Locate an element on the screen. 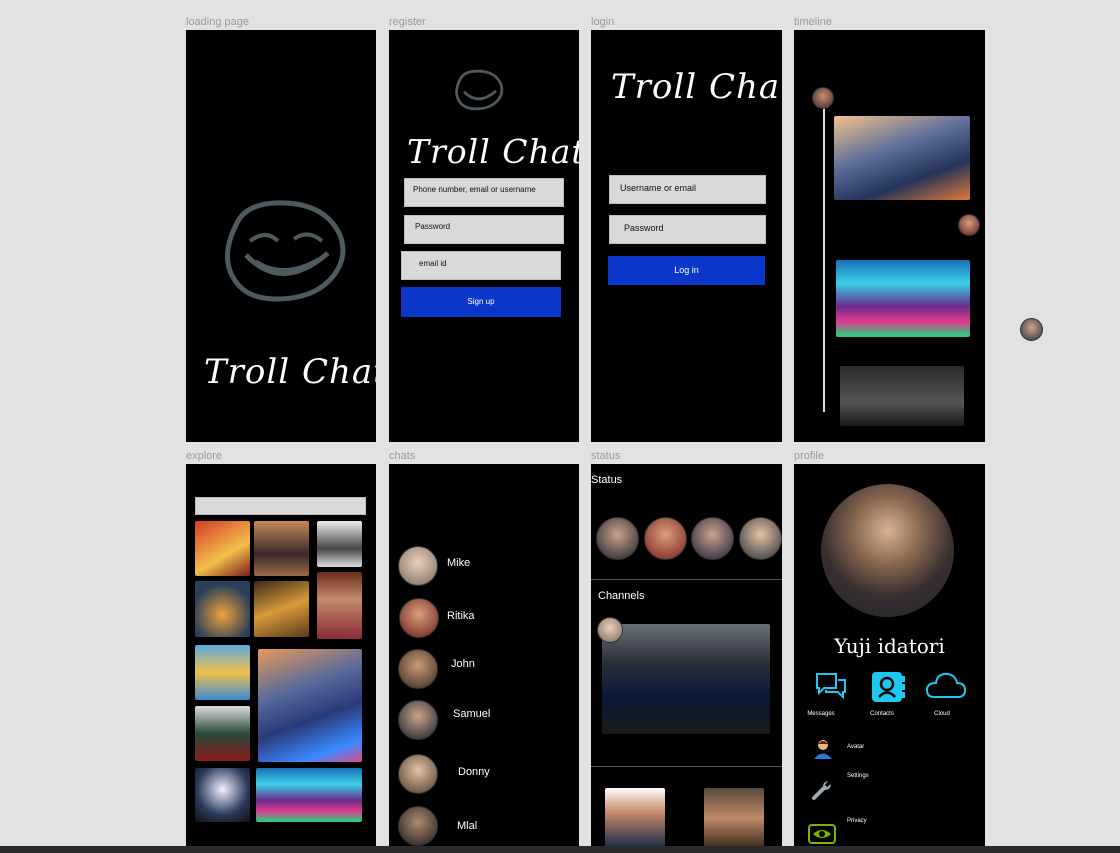 Image resolution: width=1120 pixels, height=853 pixels. canvas-bottom-bar is located at coordinates (560, 849).